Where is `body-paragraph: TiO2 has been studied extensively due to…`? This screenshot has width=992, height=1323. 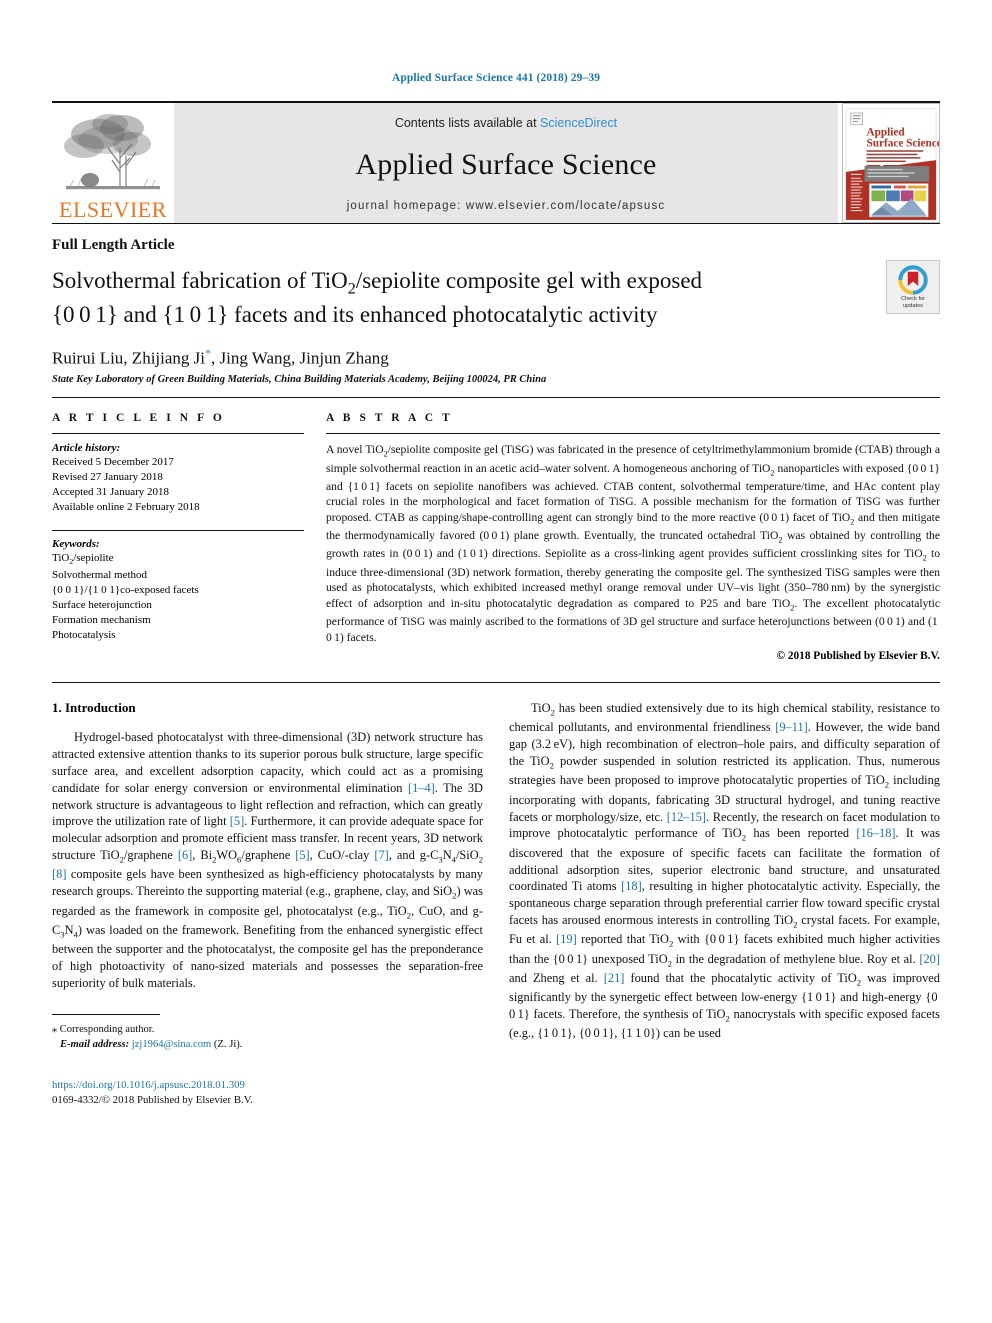
body-paragraph: TiO2 has been studied extensively due to… is located at coordinates (725, 871).